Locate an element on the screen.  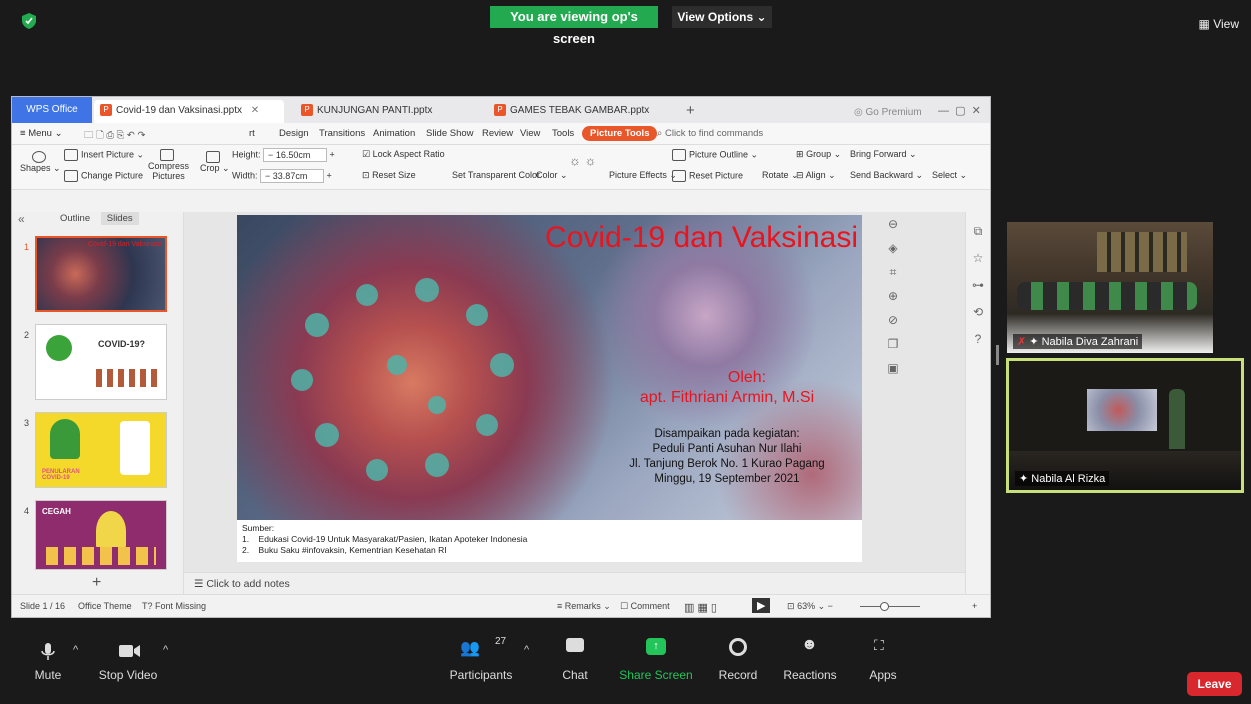
tab-covid-presentation: P Covid-19 dan Vaksinasi.pptx ✕ is located at coordinates (189, 111).